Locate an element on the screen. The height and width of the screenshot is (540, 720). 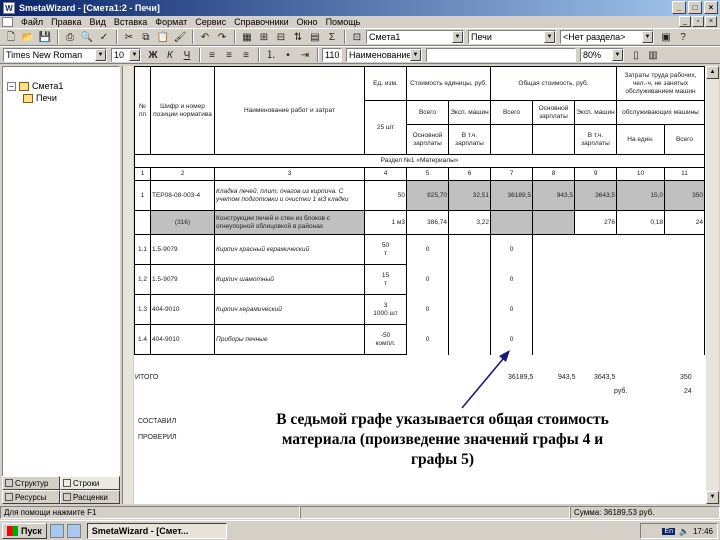
system-tray: En 🔈 17:46 is located at coordinates (679, 531).